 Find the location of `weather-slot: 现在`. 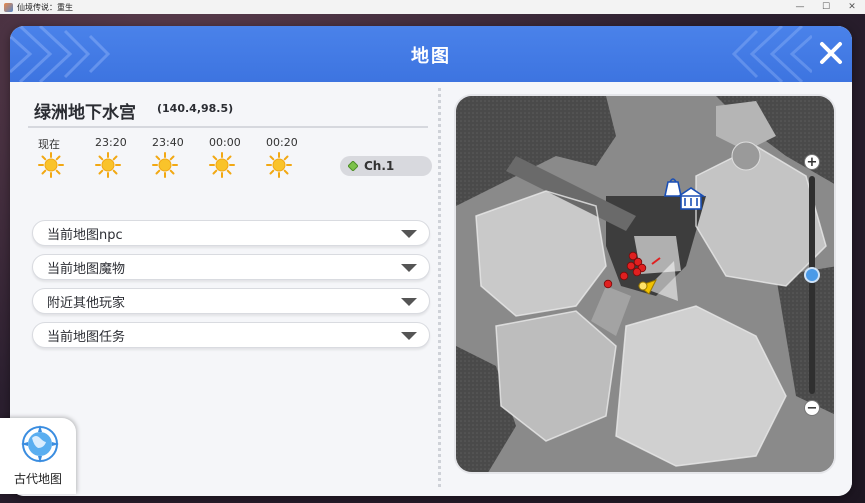

weather-slot: 现在 is located at coordinates (66, 157).